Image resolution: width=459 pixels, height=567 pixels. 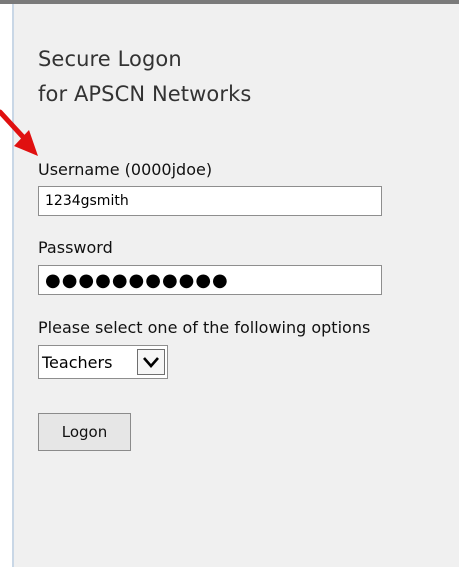 What do you see at coordinates (75, 247) in the screenshot?
I see `password-label: Password` at bounding box center [75, 247].